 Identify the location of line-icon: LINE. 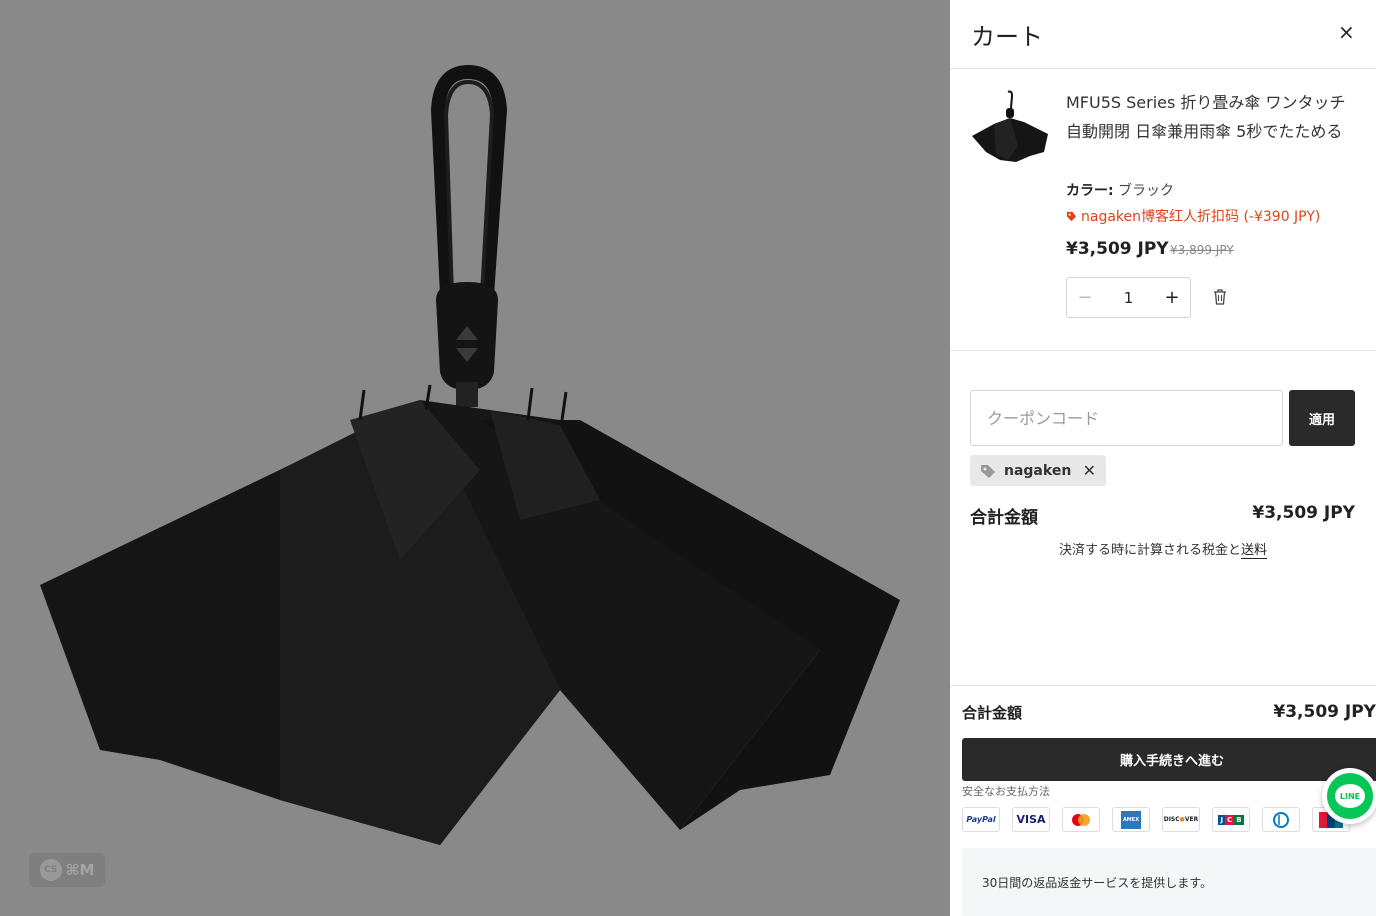
(1350, 796).